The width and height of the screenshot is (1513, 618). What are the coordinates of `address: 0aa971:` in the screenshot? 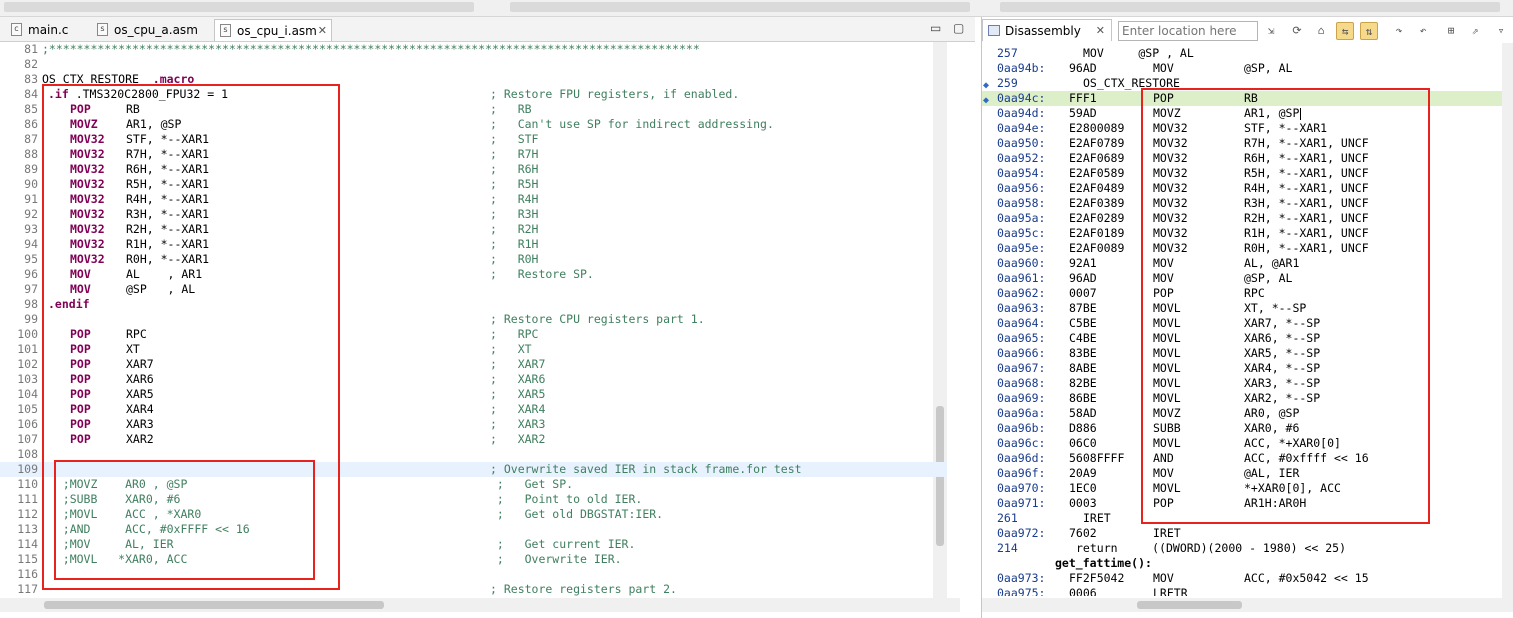 It's located at (1021, 503).